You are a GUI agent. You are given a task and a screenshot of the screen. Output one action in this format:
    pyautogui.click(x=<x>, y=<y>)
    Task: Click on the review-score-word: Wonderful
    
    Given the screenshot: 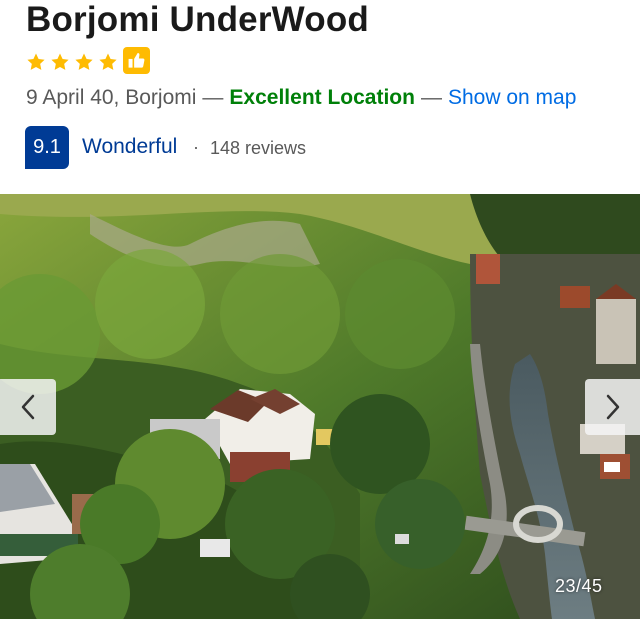 What is the action you would take?
    pyautogui.click(x=129, y=147)
    